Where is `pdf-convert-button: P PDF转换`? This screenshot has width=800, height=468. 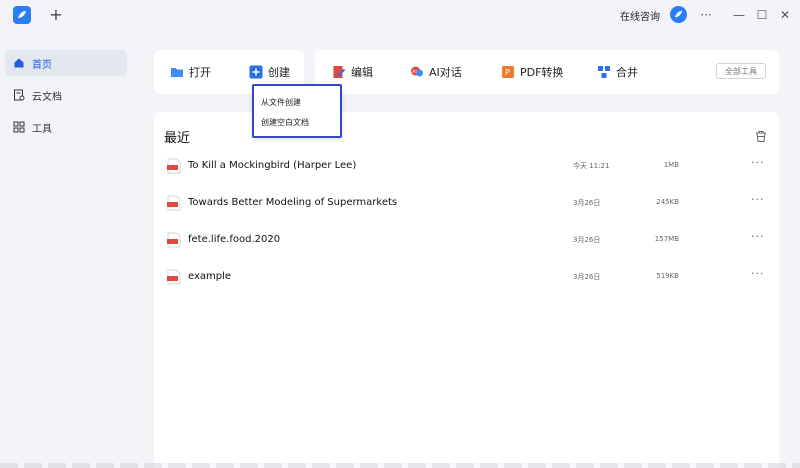 pdf-convert-button: P PDF转换 is located at coordinates (532, 72).